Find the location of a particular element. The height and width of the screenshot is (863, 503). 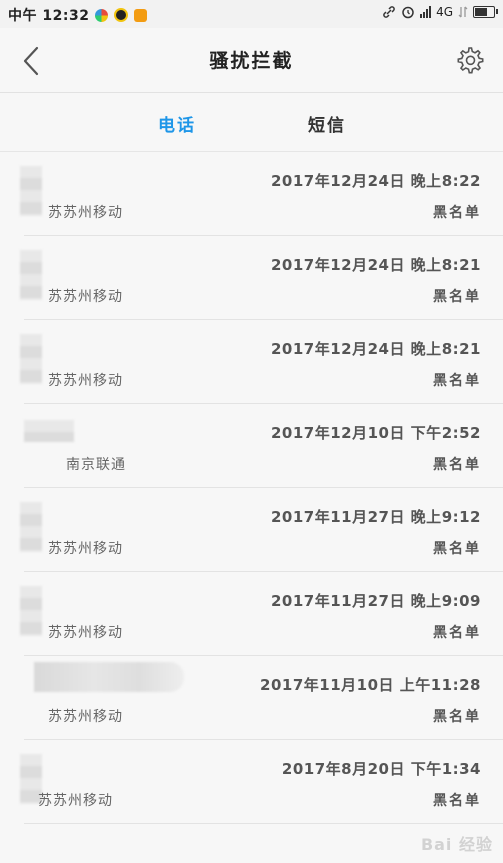

status-right: 4G is located at coordinates (440, 12).